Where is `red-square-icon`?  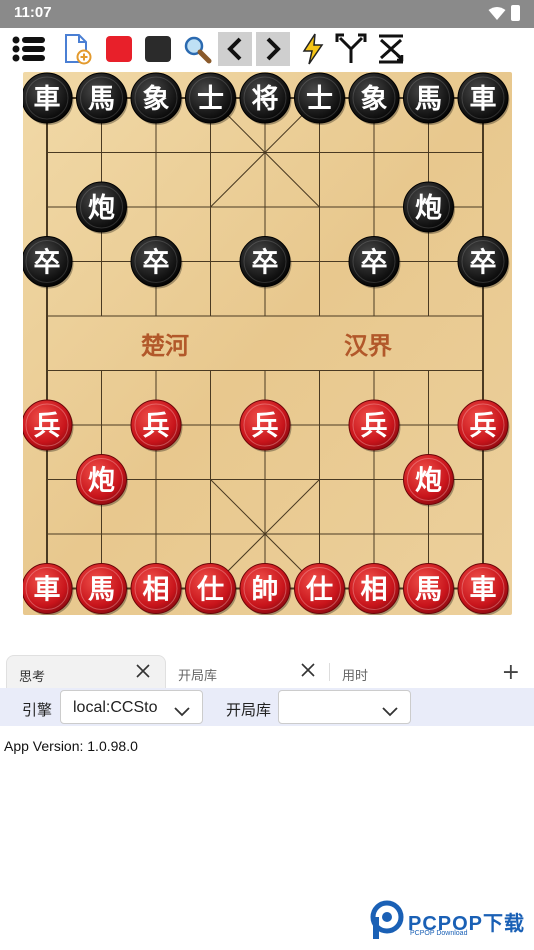
red-square-icon is located at coordinates (119, 49).